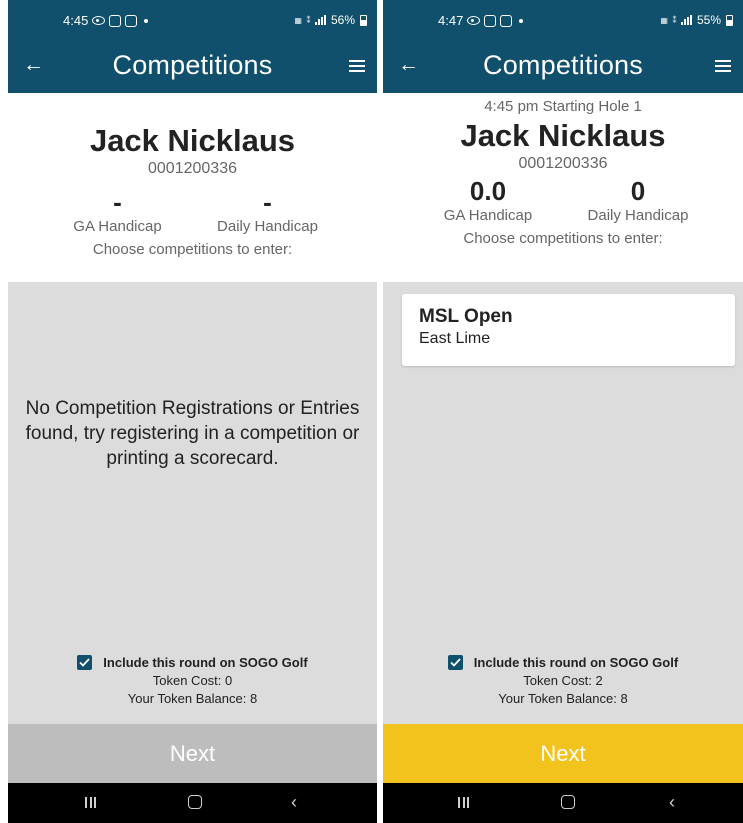 This screenshot has width=743, height=823. Describe the element at coordinates (568, 330) in the screenshot. I see `competition-card: MSL Open East Lime` at that location.